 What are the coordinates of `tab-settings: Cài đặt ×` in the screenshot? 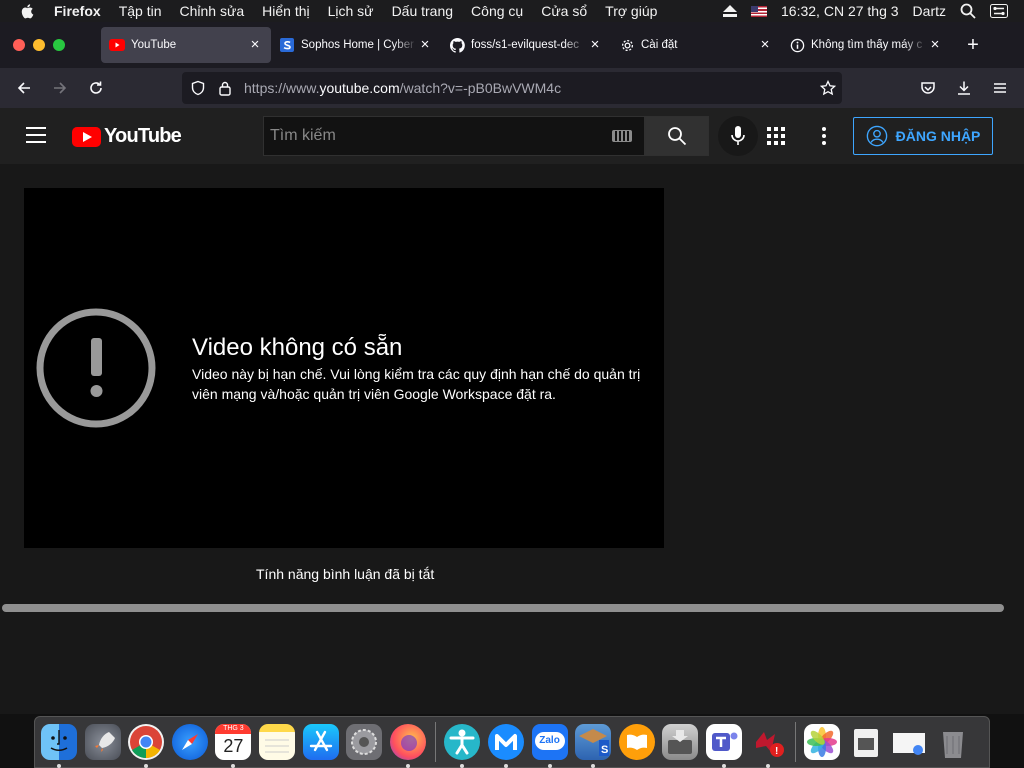 It's located at (696, 45).